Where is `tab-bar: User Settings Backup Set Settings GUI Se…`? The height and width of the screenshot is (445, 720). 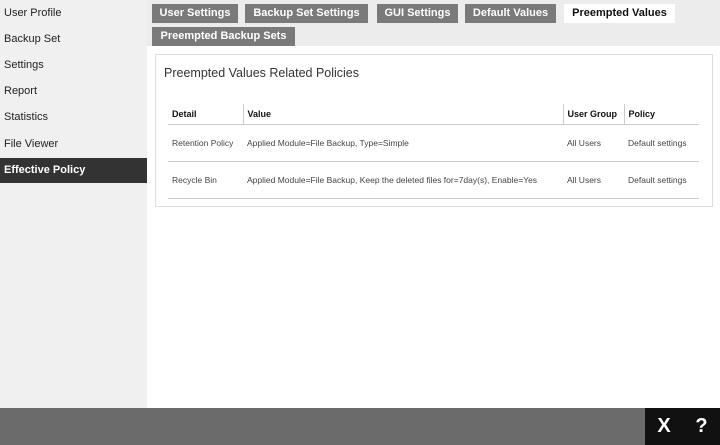
tab-bar: User Settings Backup Set Settings GUI Se… is located at coordinates (433, 23).